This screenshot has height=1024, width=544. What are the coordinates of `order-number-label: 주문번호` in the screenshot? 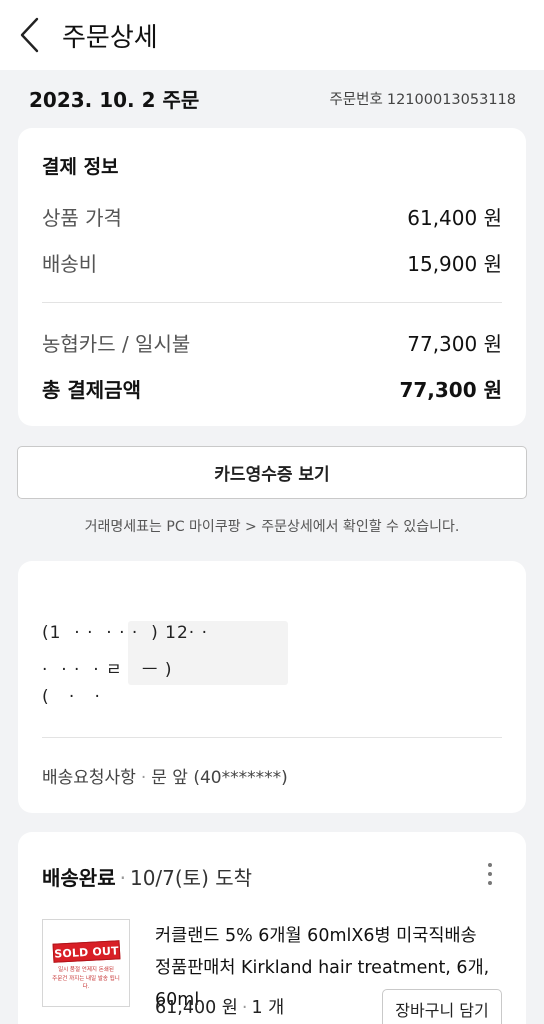 It's located at (356, 99).